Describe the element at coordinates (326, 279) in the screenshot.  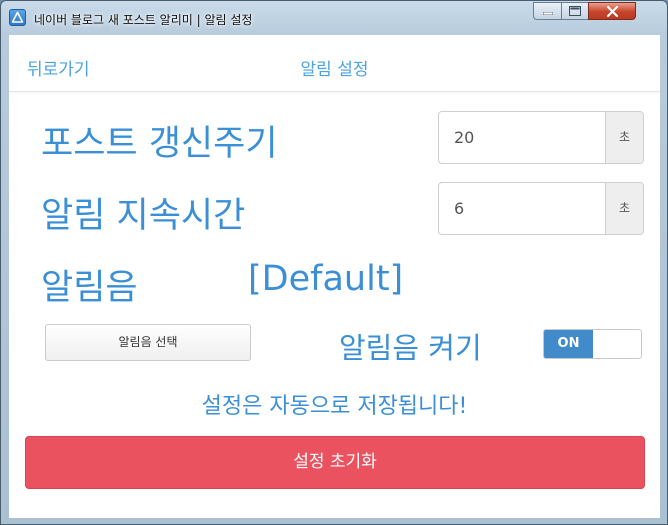
I see `current-sound-value: [Default]` at that location.